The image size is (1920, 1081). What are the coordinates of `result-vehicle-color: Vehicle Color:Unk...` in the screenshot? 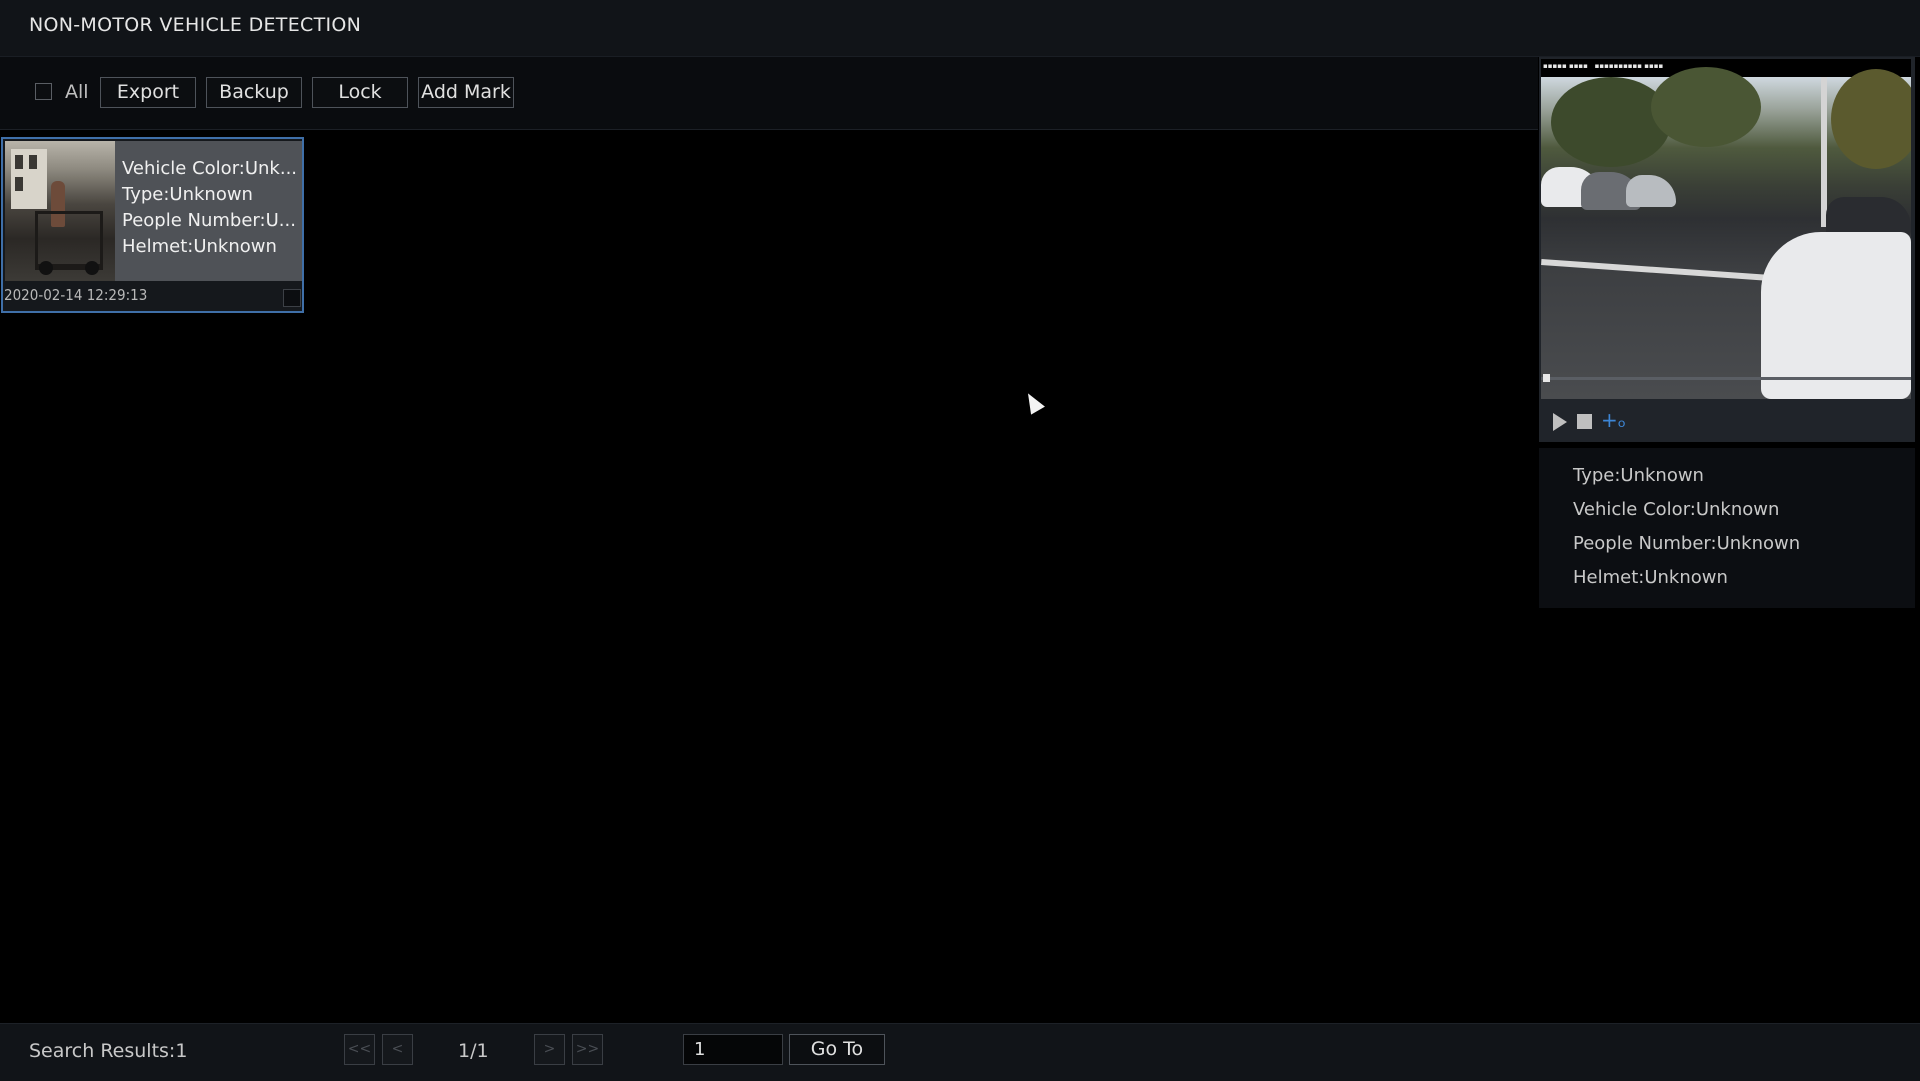 It's located at (210, 168).